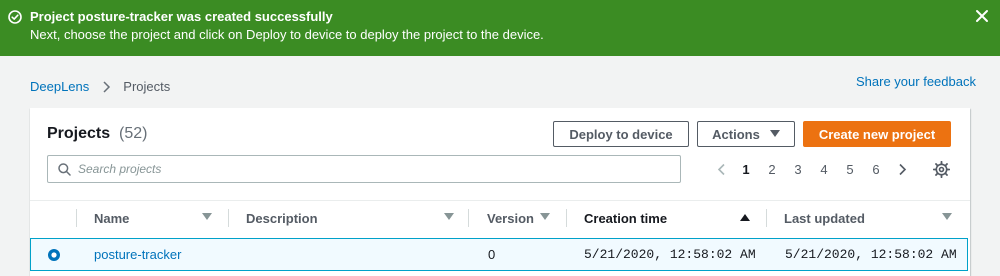 The width and height of the screenshot is (1000, 276). What do you see at coordinates (100, 86) in the screenshot?
I see `breadcrumb: DeepLens Projects` at bounding box center [100, 86].